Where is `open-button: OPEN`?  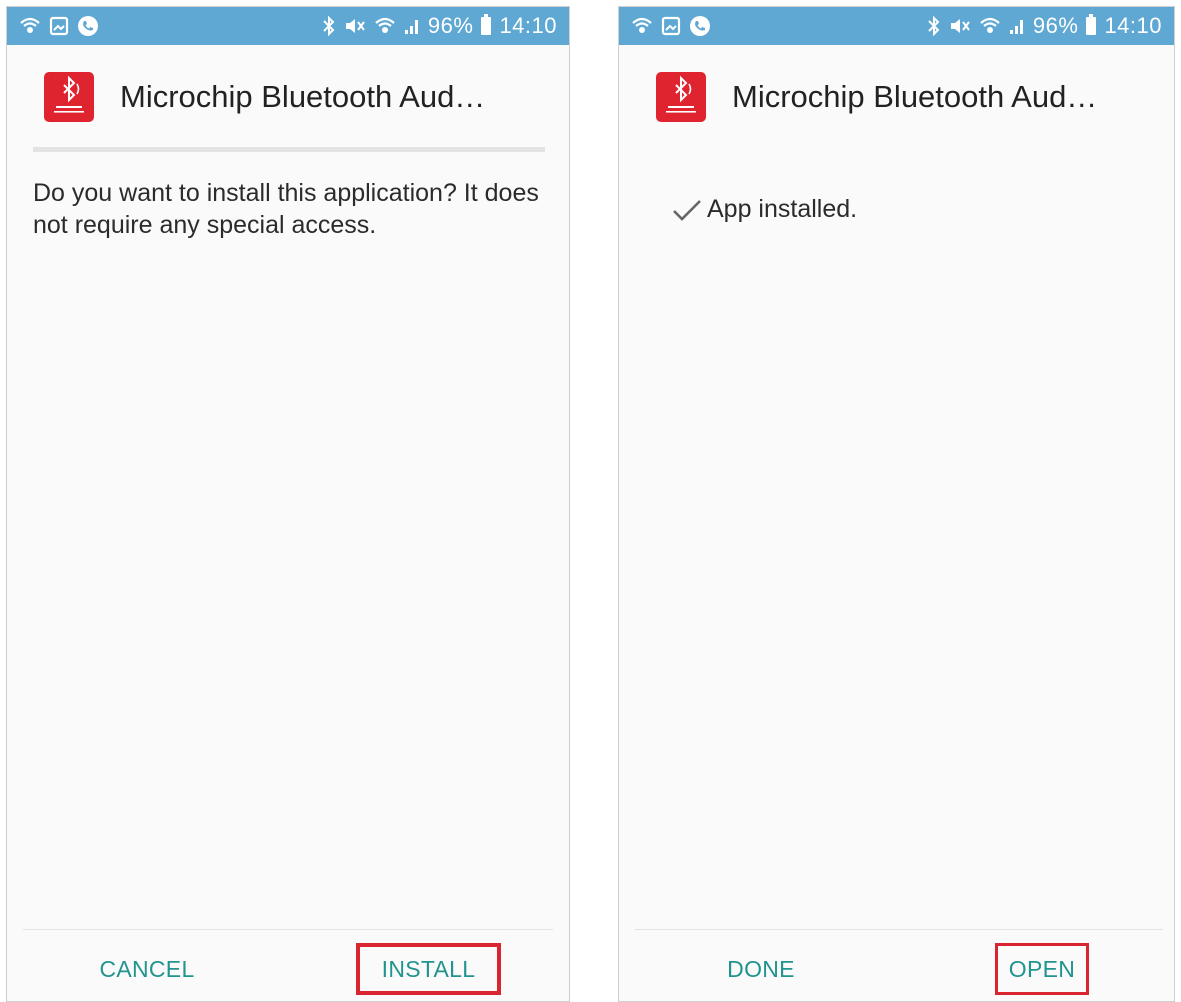 open-button: OPEN is located at coordinates (1042, 969).